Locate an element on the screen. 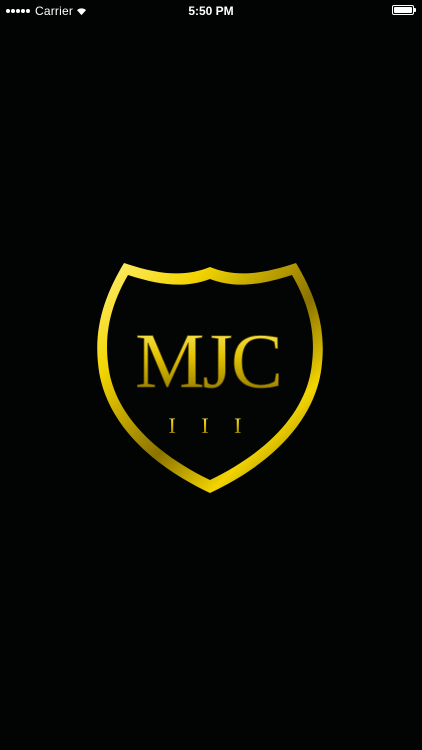 The image size is (422, 750). logo-monogram: MJC is located at coordinates (208, 360).